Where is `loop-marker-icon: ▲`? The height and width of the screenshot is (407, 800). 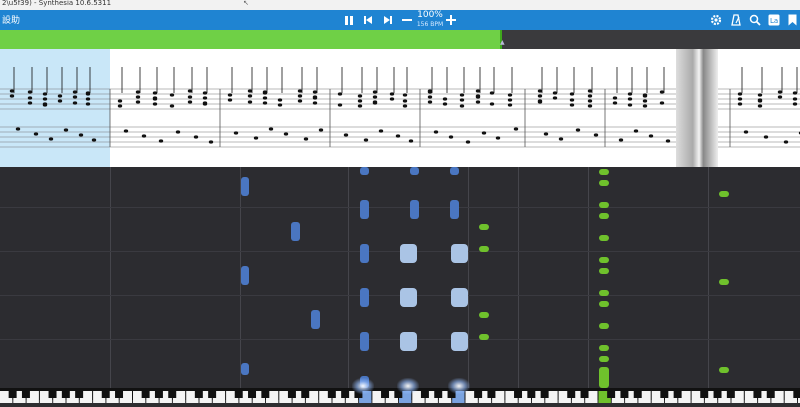
loop-marker-icon: ▲ is located at coordinates (502, 42).